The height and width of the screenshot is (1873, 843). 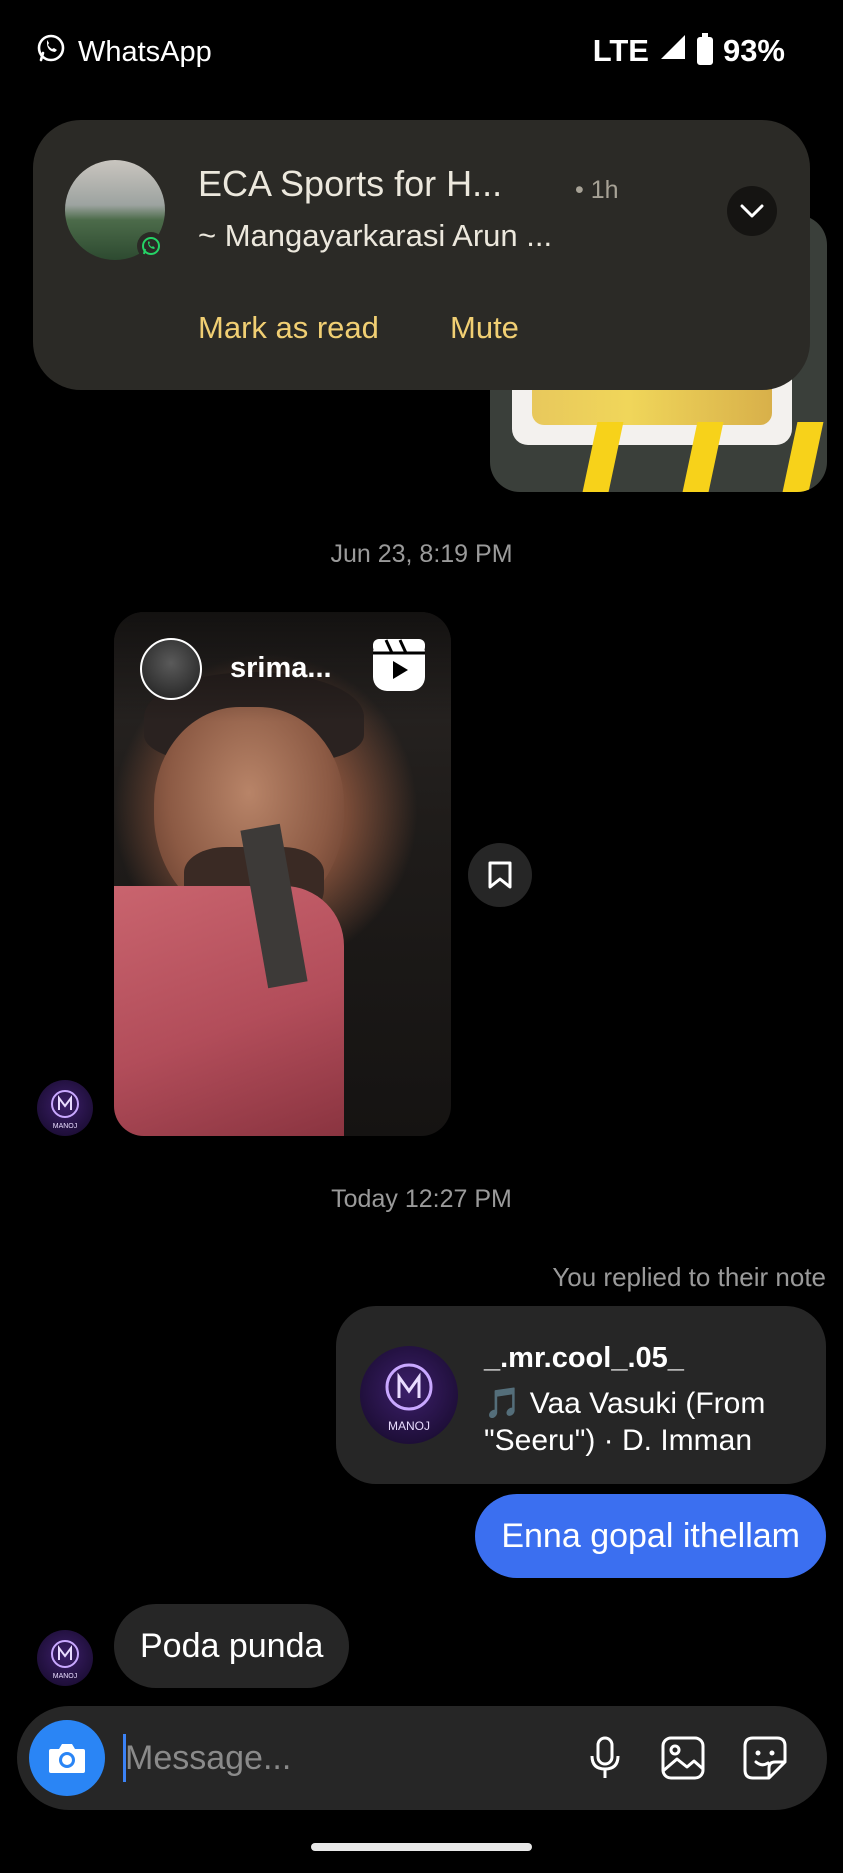 I want to click on message-composer, so click(x=422, y=1758).